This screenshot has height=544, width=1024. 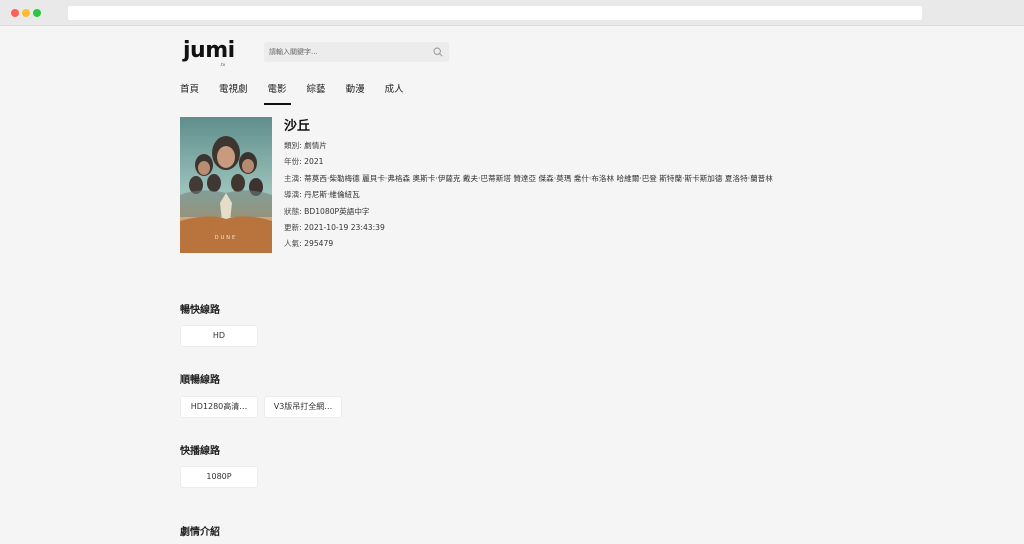 I want to click on nav-item-variety: 綜藝, so click(x=316, y=94).